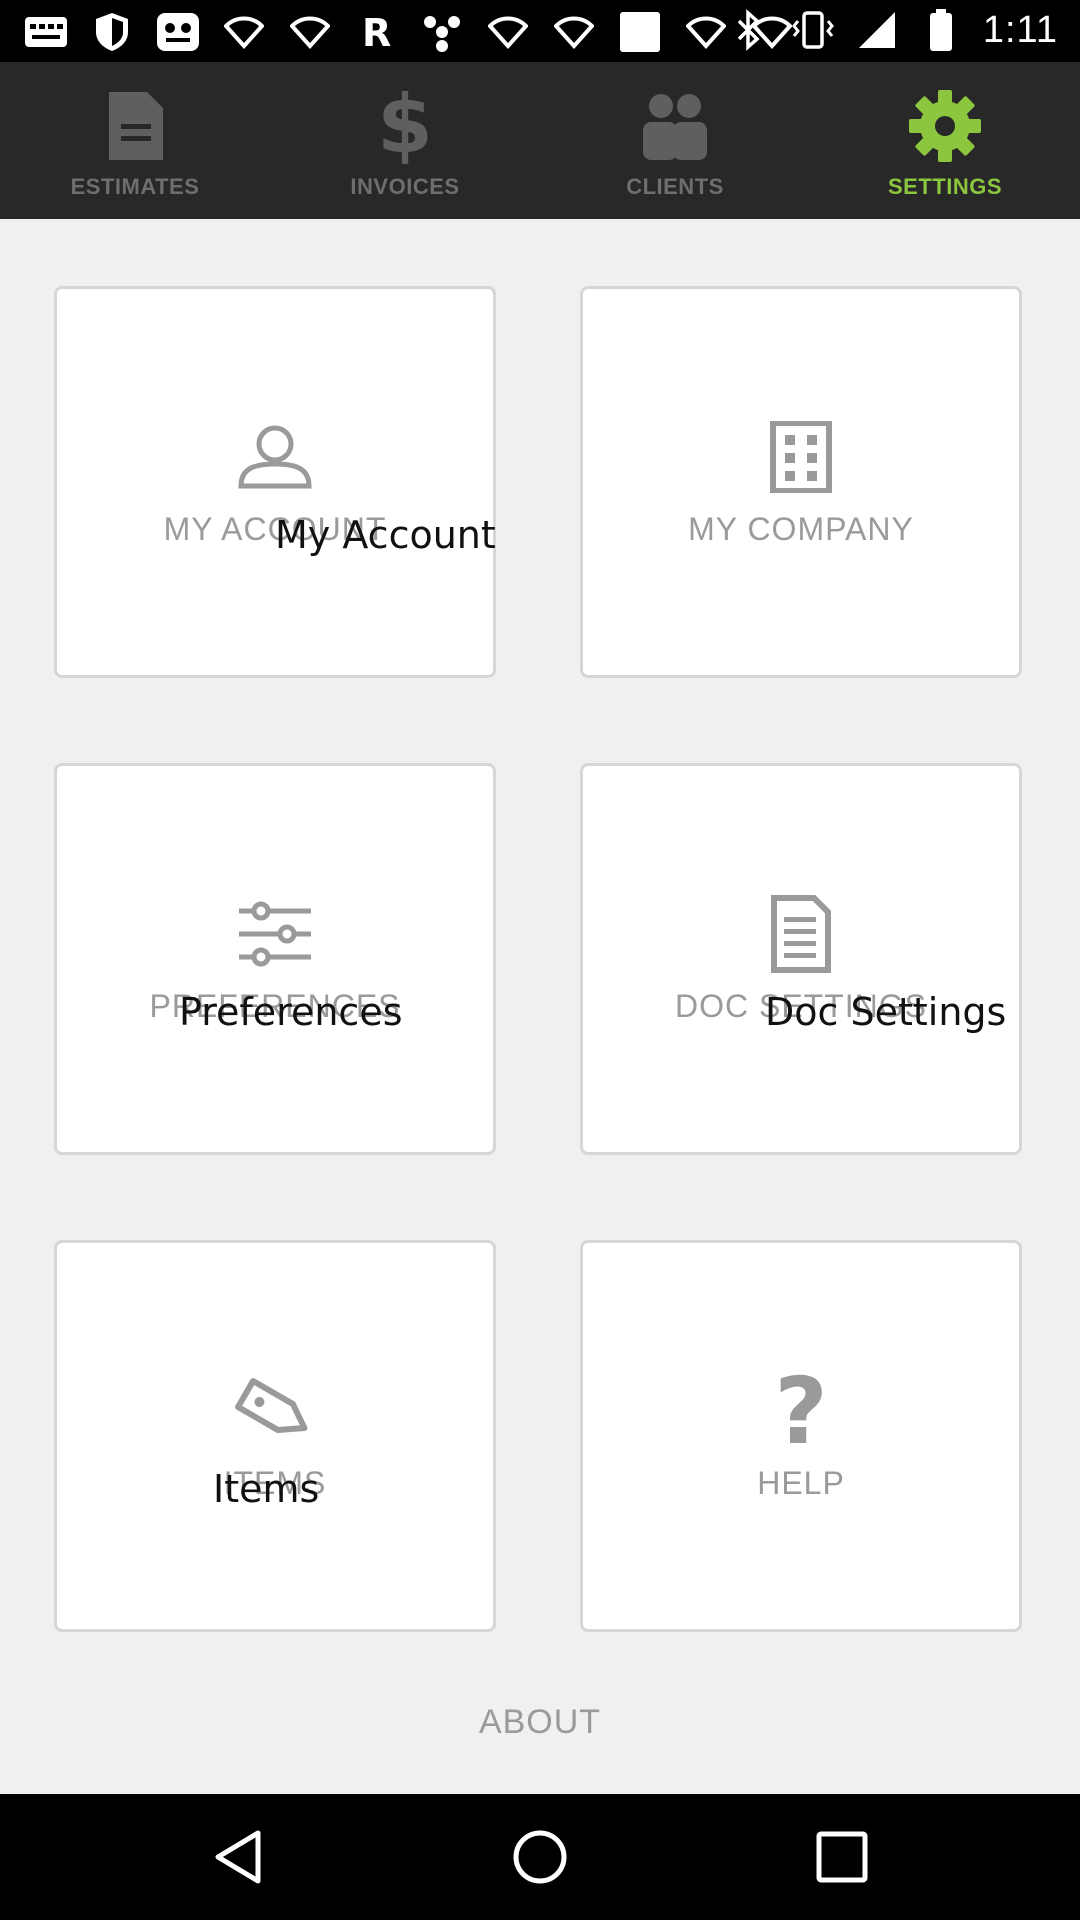 This screenshot has height=1920, width=1080. I want to click on tab-bar: ESTIMATES $ INVOICES CLIENTS SETTINGS, so click(540, 140).